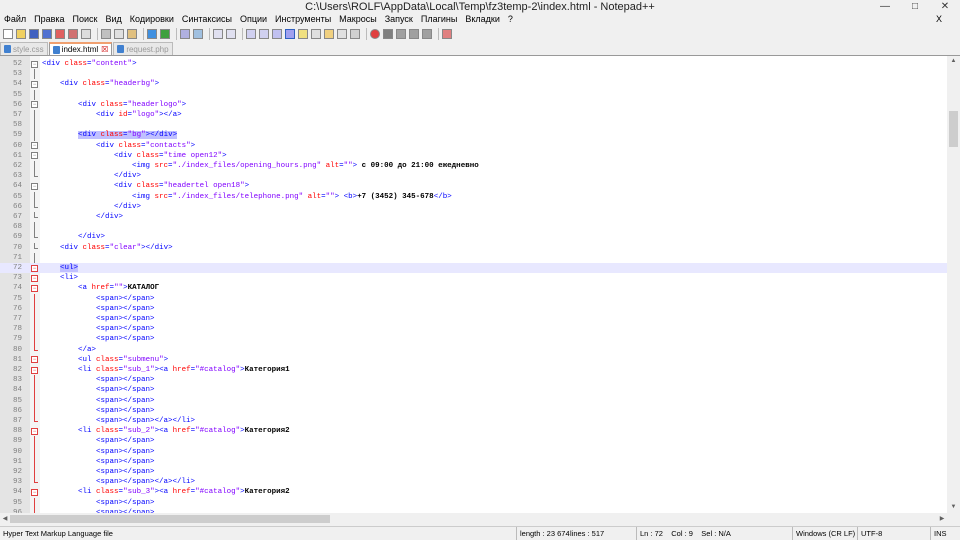 The width and height of the screenshot is (960, 540). I want to click on code-line: 93 <span></span></a></li>, so click(473, 482).